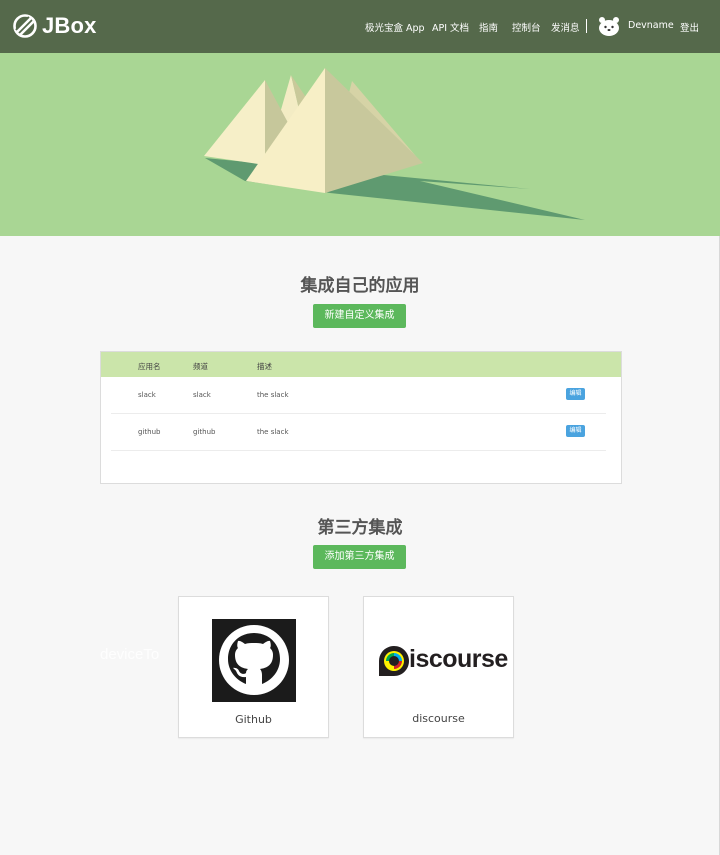 Image resolution: width=720 pixels, height=855 pixels. What do you see at coordinates (360, 286) in the screenshot?
I see `custom-integration-title: 集成自己的应用` at bounding box center [360, 286].